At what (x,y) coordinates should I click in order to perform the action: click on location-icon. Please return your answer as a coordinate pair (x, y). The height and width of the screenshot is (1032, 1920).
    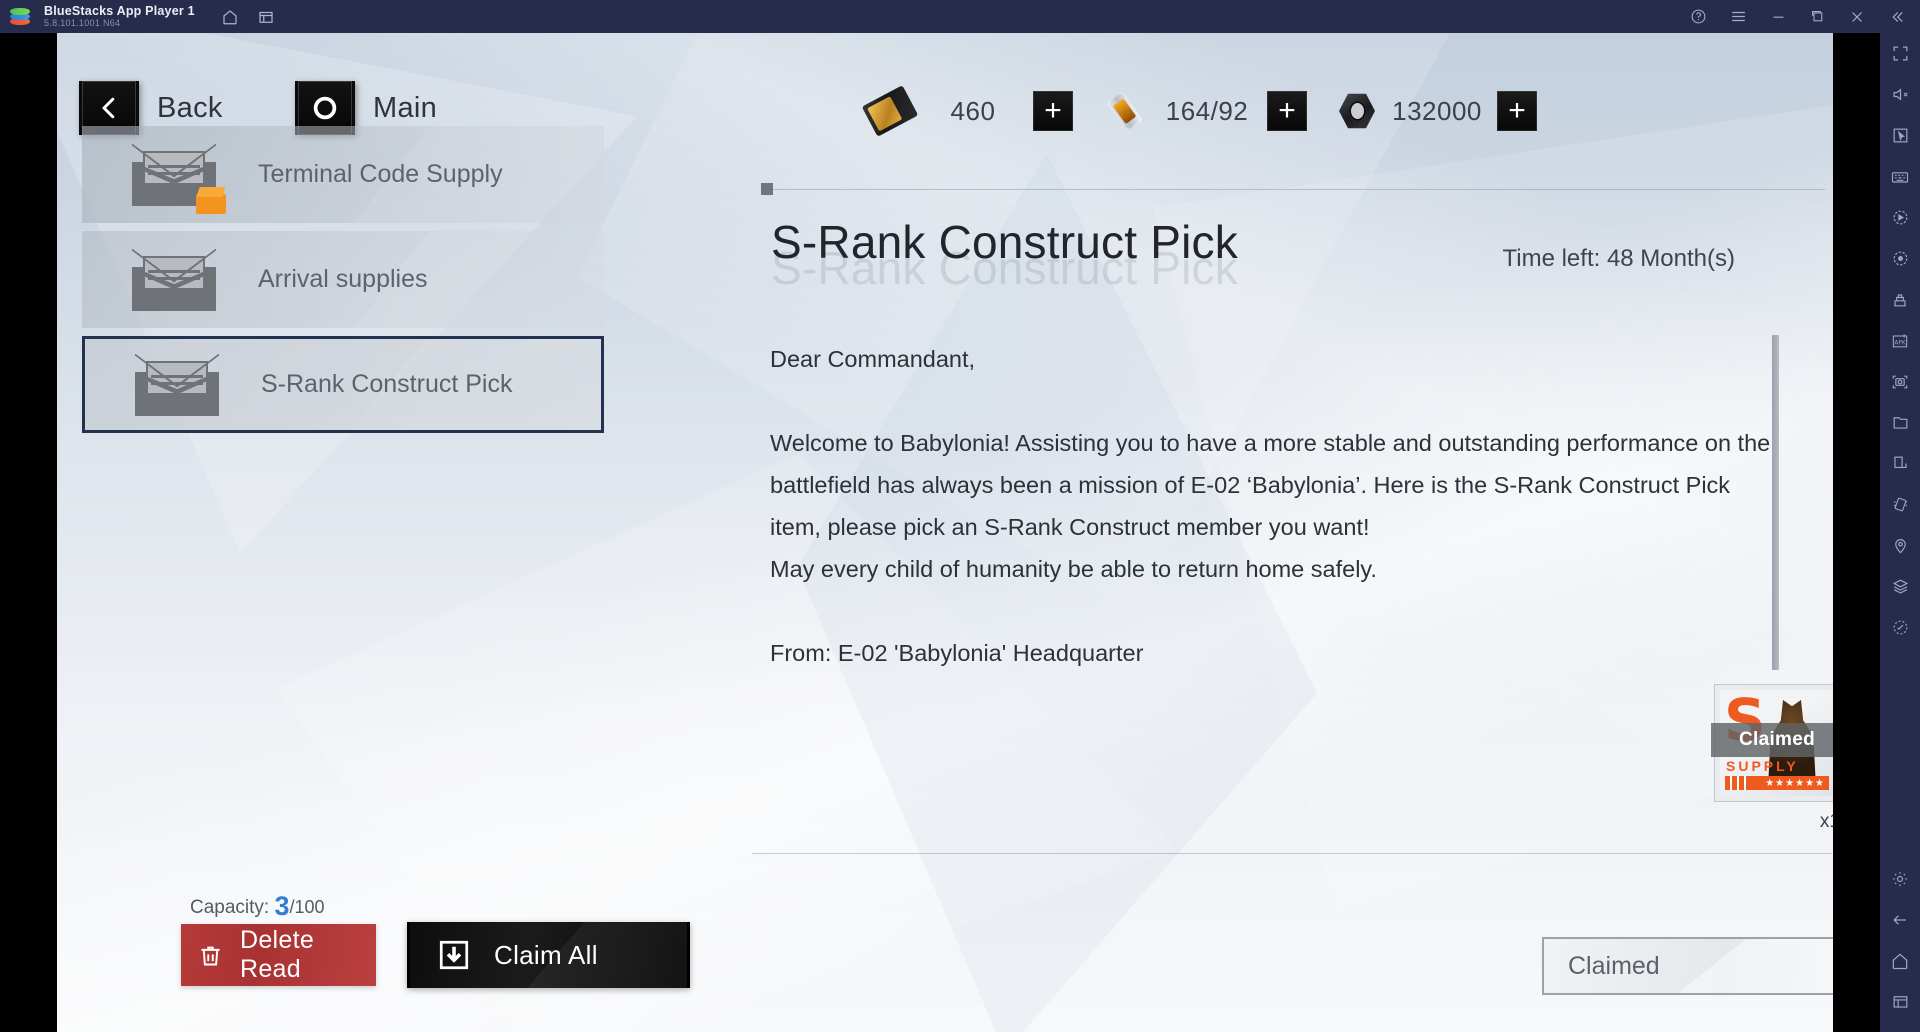
    Looking at the image, I should click on (1900, 545).